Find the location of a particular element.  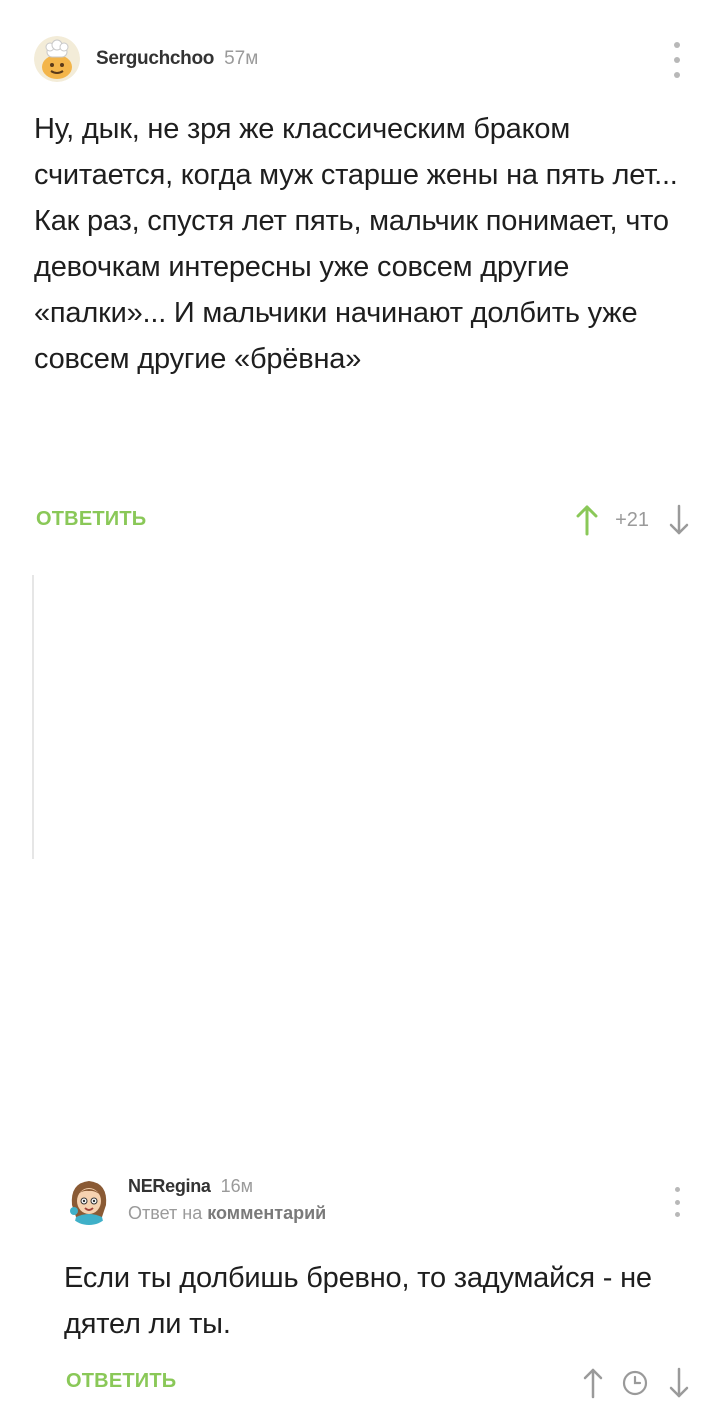

vote-controls: +21 is located at coordinates (633, 520).